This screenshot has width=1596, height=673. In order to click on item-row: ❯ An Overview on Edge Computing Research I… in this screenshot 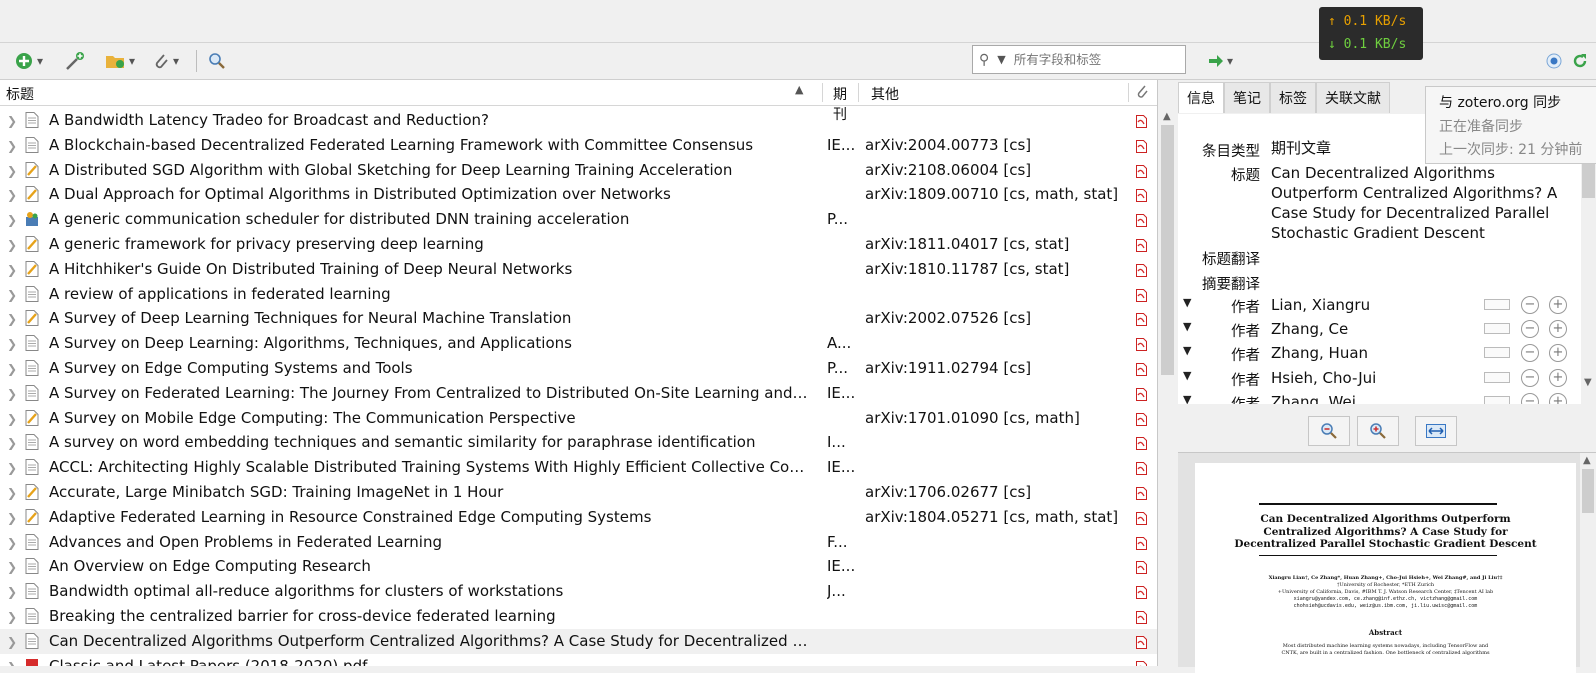, I will do `click(578, 566)`.